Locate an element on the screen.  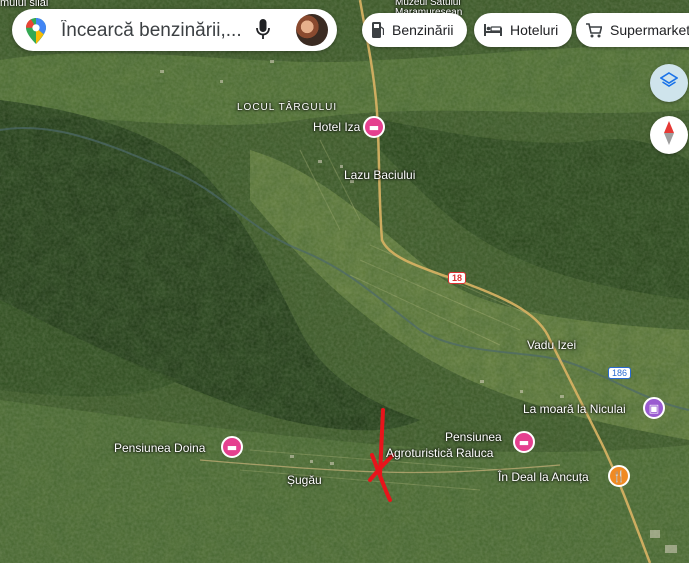
google-maps-pin-icon is located at coordinates (36, 33).